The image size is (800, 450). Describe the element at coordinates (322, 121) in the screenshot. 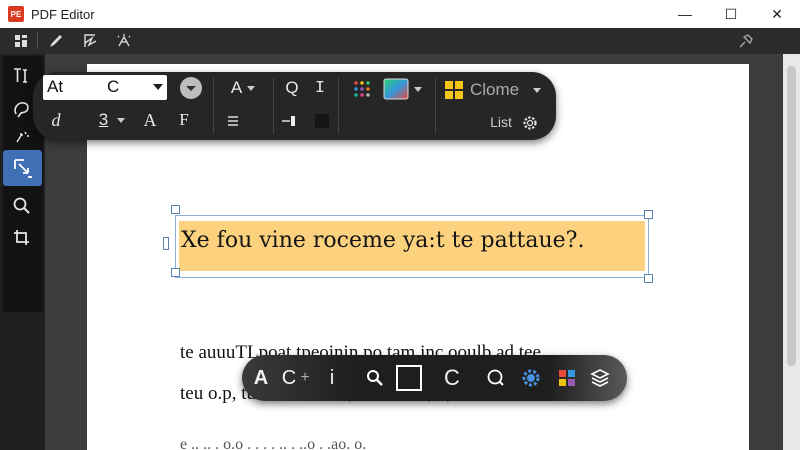

I see `fill-icon` at that location.